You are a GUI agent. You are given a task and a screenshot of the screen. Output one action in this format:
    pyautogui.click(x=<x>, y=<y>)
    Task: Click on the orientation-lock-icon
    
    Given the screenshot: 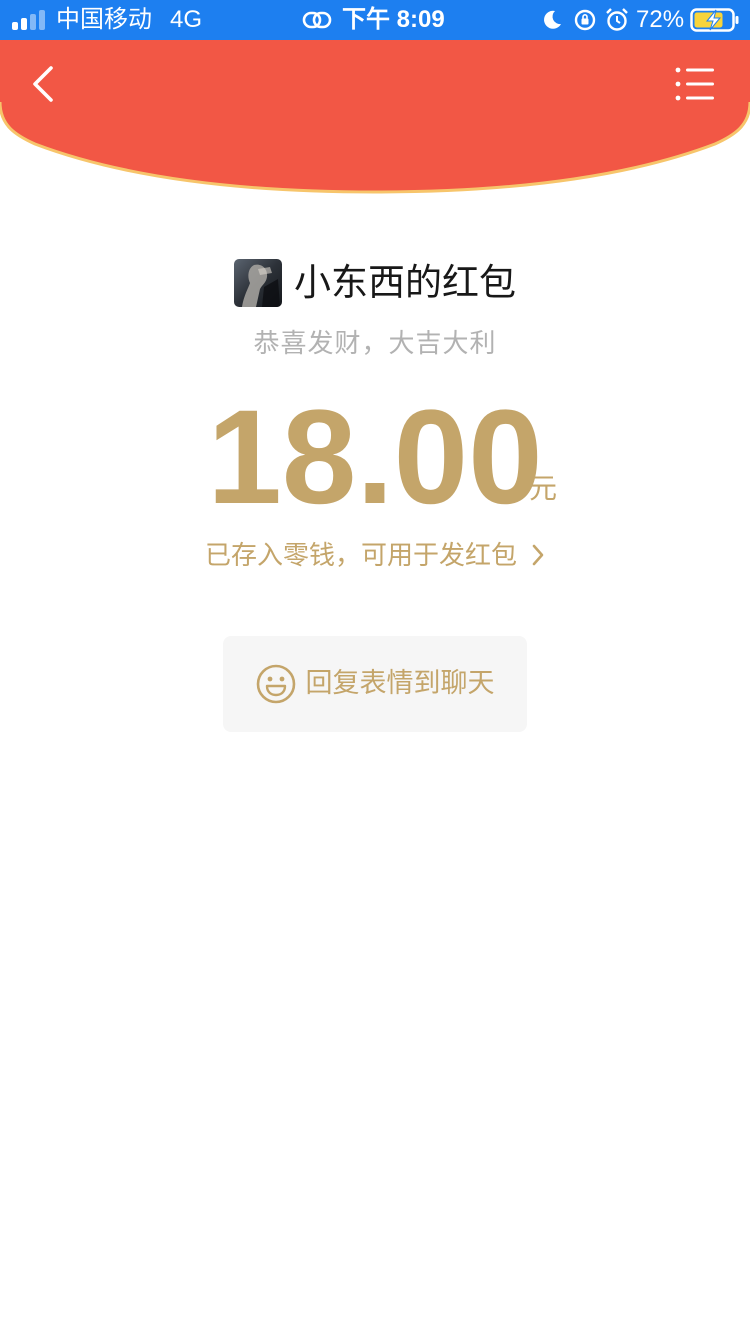 What is the action you would take?
    pyautogui.click(x=585, y=20)
    